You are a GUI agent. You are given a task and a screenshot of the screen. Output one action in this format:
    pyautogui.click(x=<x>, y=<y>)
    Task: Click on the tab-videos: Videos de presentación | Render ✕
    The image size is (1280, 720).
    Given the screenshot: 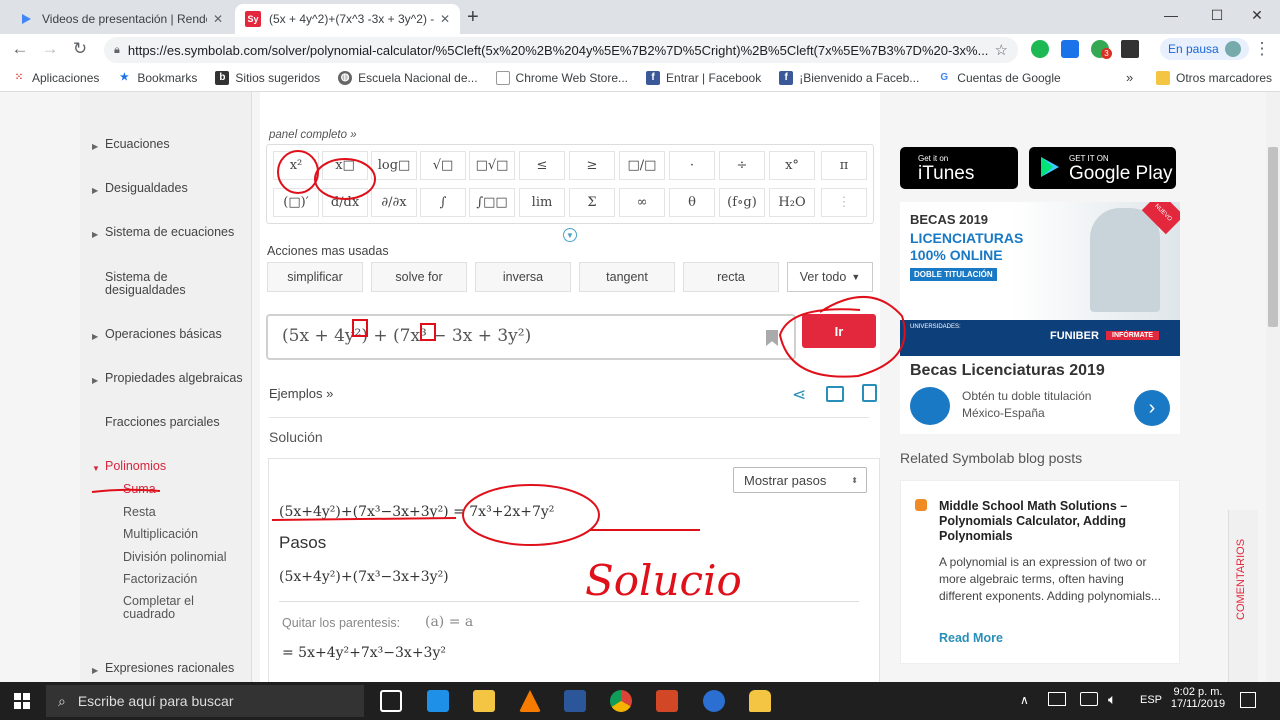 What is the action you would take?
    pyautogui.click(x=120, y=19)
    